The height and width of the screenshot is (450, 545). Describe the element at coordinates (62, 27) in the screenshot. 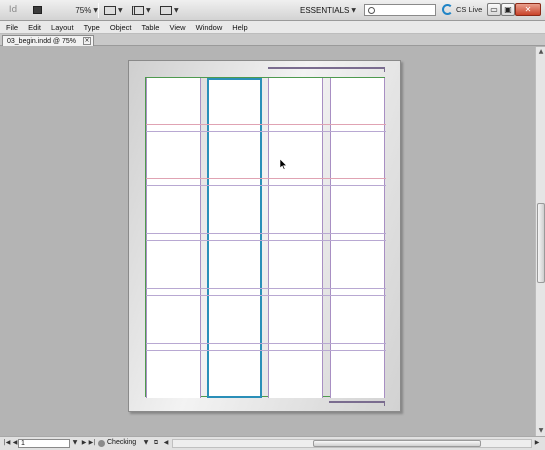

I see `menu-layout: Layout` at that location.